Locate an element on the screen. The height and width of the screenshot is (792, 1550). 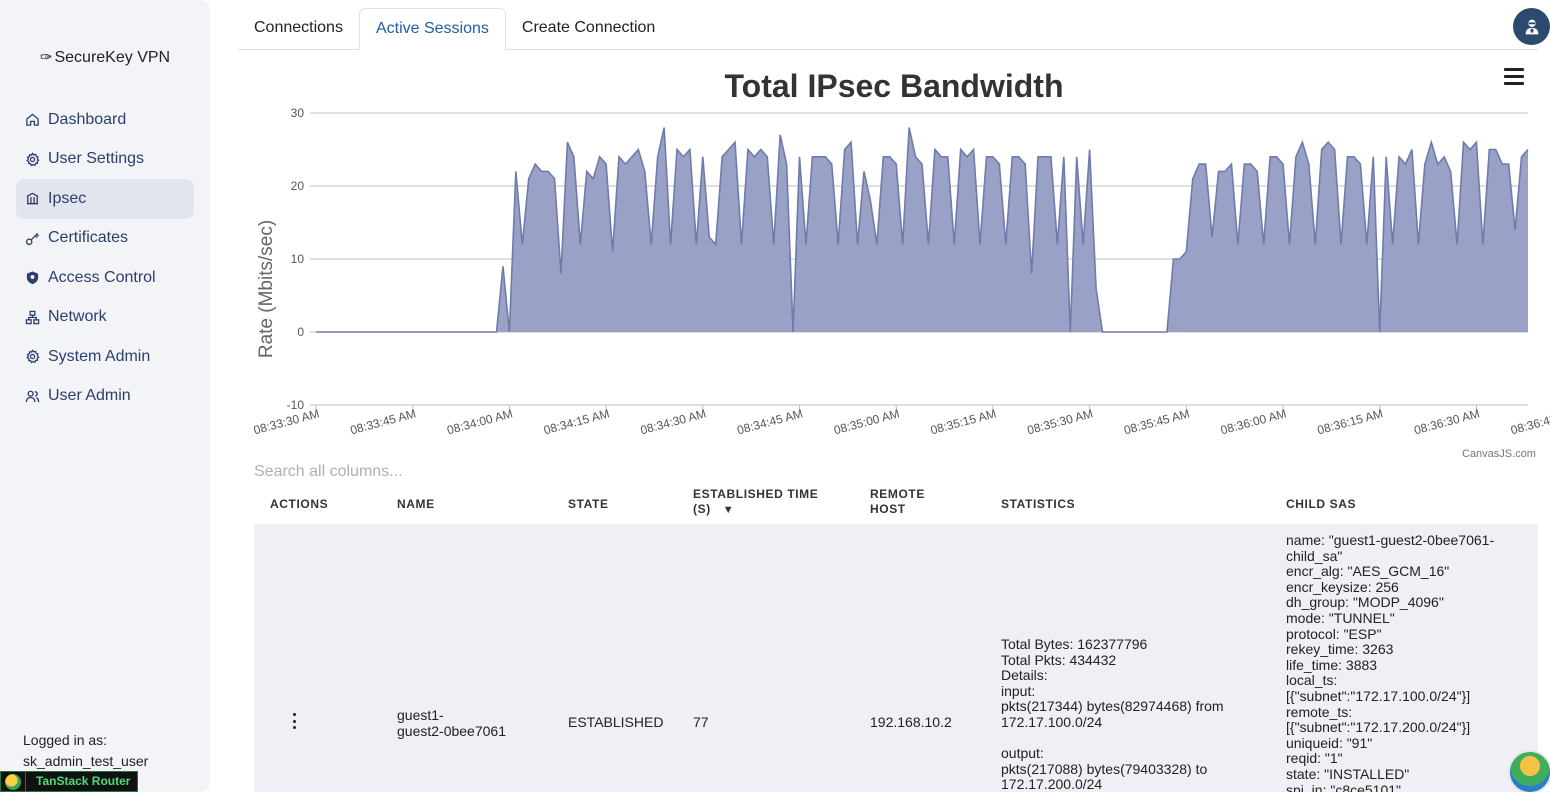
users-icon is located at coordinates (32, 396).